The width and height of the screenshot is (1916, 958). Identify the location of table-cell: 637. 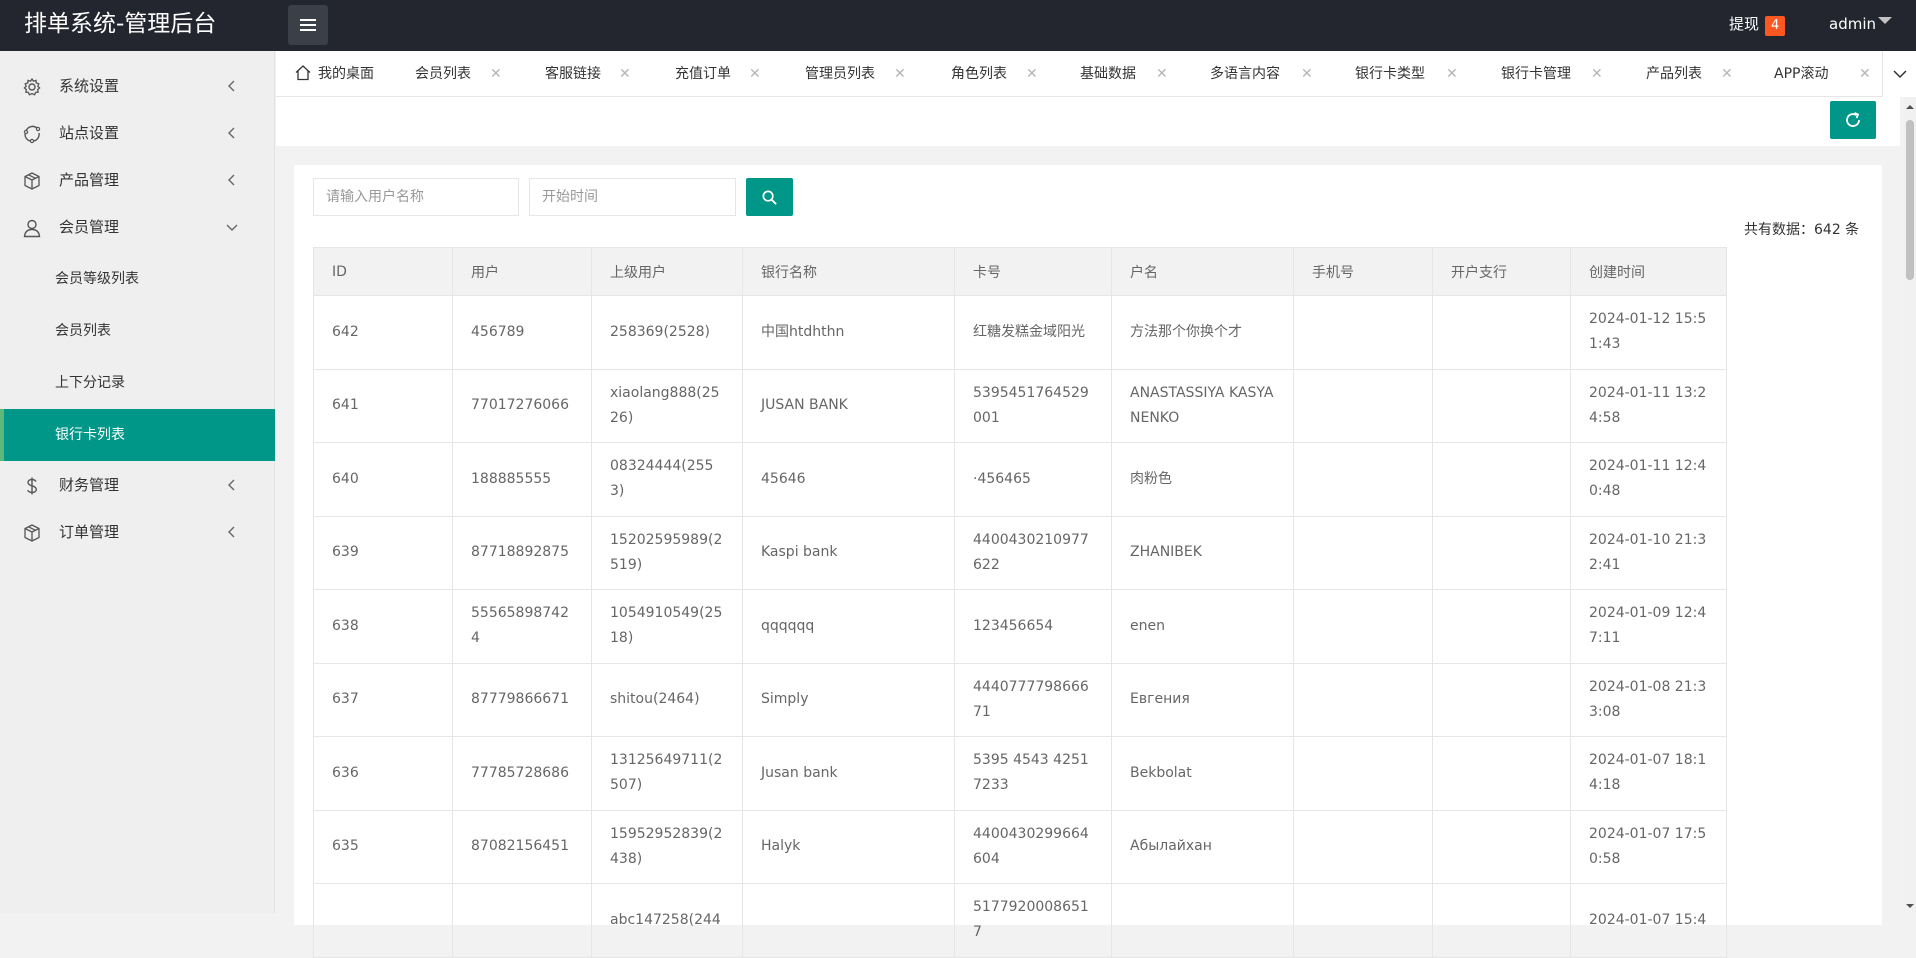
(383, 699).